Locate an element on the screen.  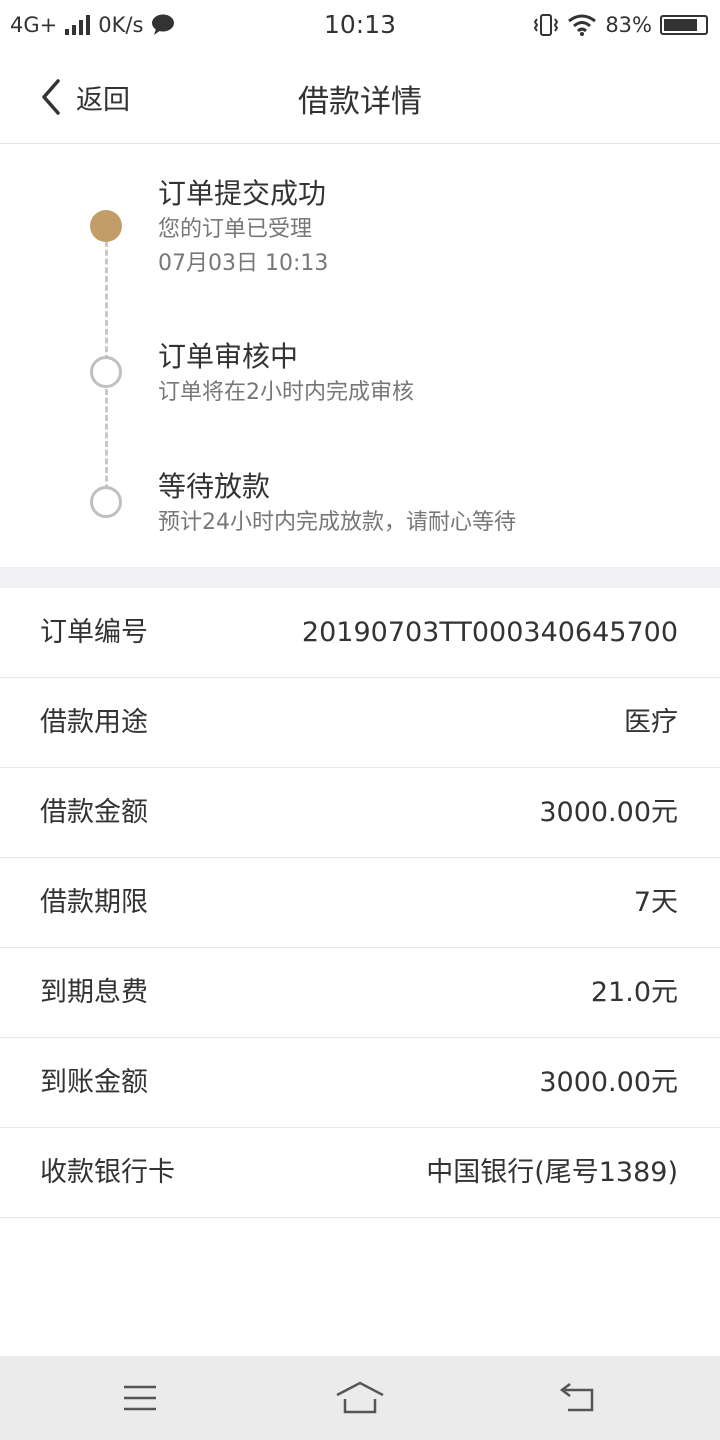
step-time: 07月03日 10:13 is located at coordinates (243, 263).